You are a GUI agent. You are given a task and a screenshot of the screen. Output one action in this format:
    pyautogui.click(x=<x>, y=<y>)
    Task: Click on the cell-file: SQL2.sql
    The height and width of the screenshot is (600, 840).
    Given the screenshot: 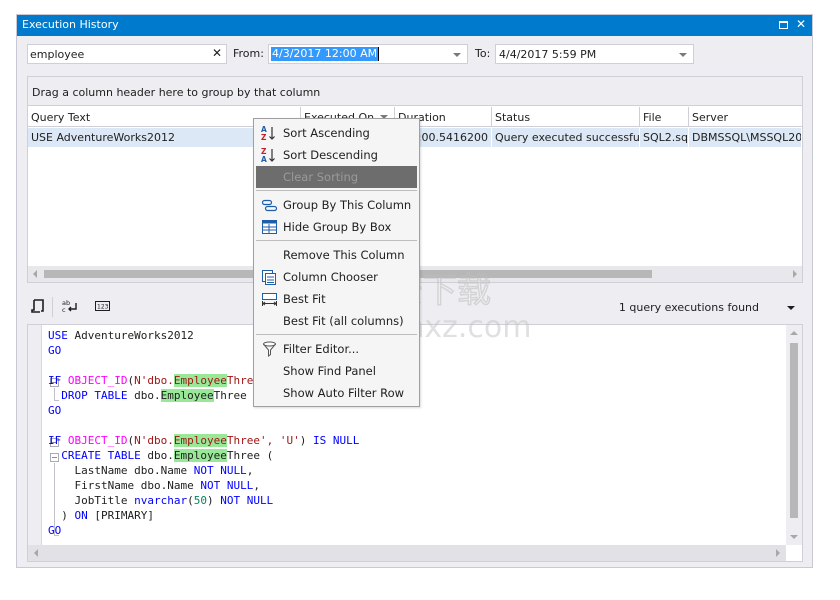 What is the action you would take?
    pyautogui.click(x=664, y=137)
    